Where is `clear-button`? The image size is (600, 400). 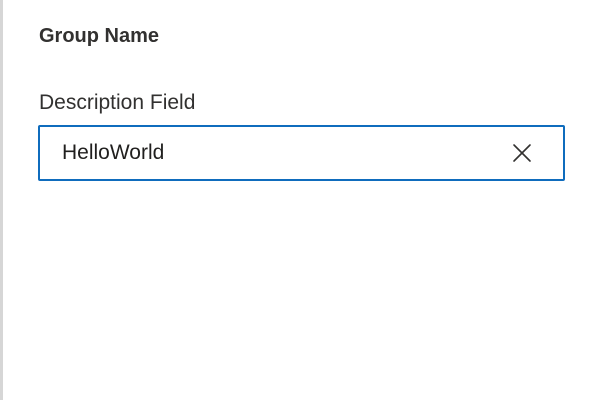
clear-button is located at coordinates (522, 153).